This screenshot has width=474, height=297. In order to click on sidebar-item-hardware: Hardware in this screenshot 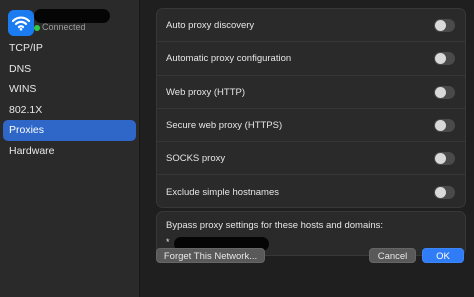, I will do `click(69, 151)`.